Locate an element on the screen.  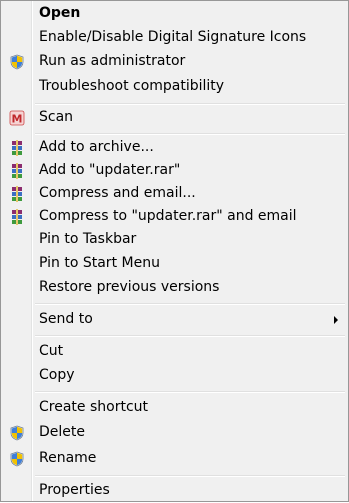
menu-item-scan: M Scan is located at coordinates (174, 118).